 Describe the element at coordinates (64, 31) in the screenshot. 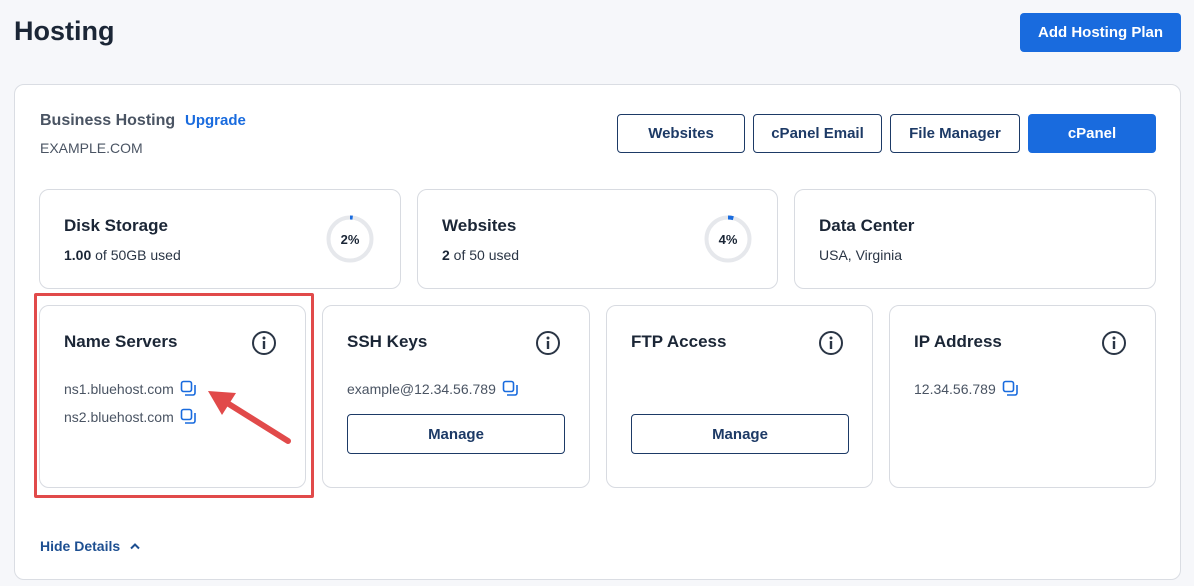

I see `page-title: Hosting` at that location.